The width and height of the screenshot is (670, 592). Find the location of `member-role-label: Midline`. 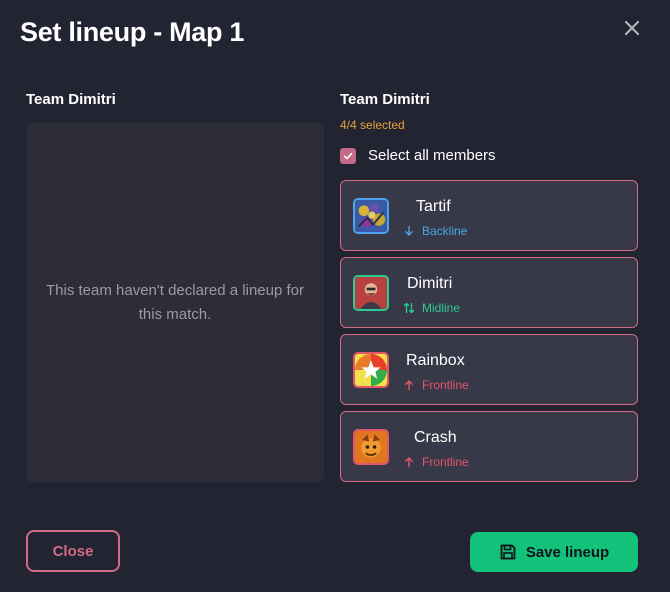

member-role-label: Midline is located at coordinates (441, 308).